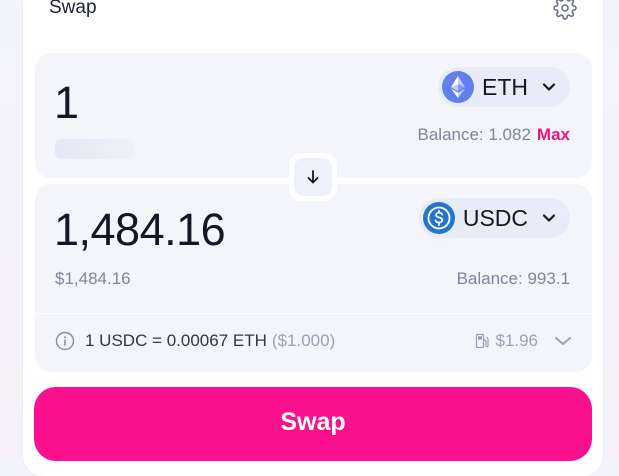  I want to click on sell-balance: Balance: 1.082 Max, so click(494, 135).